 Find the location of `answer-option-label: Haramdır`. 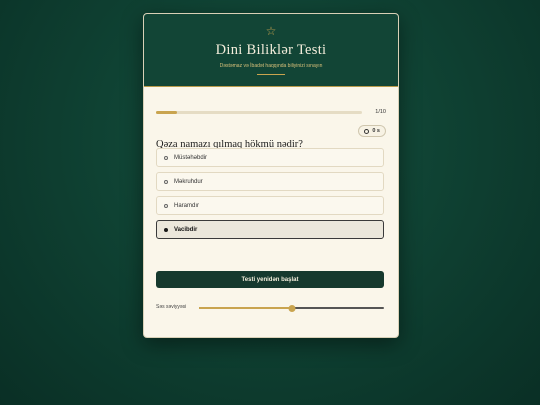

answer-option-label: Haramdır is located at coordinates (187, 205).